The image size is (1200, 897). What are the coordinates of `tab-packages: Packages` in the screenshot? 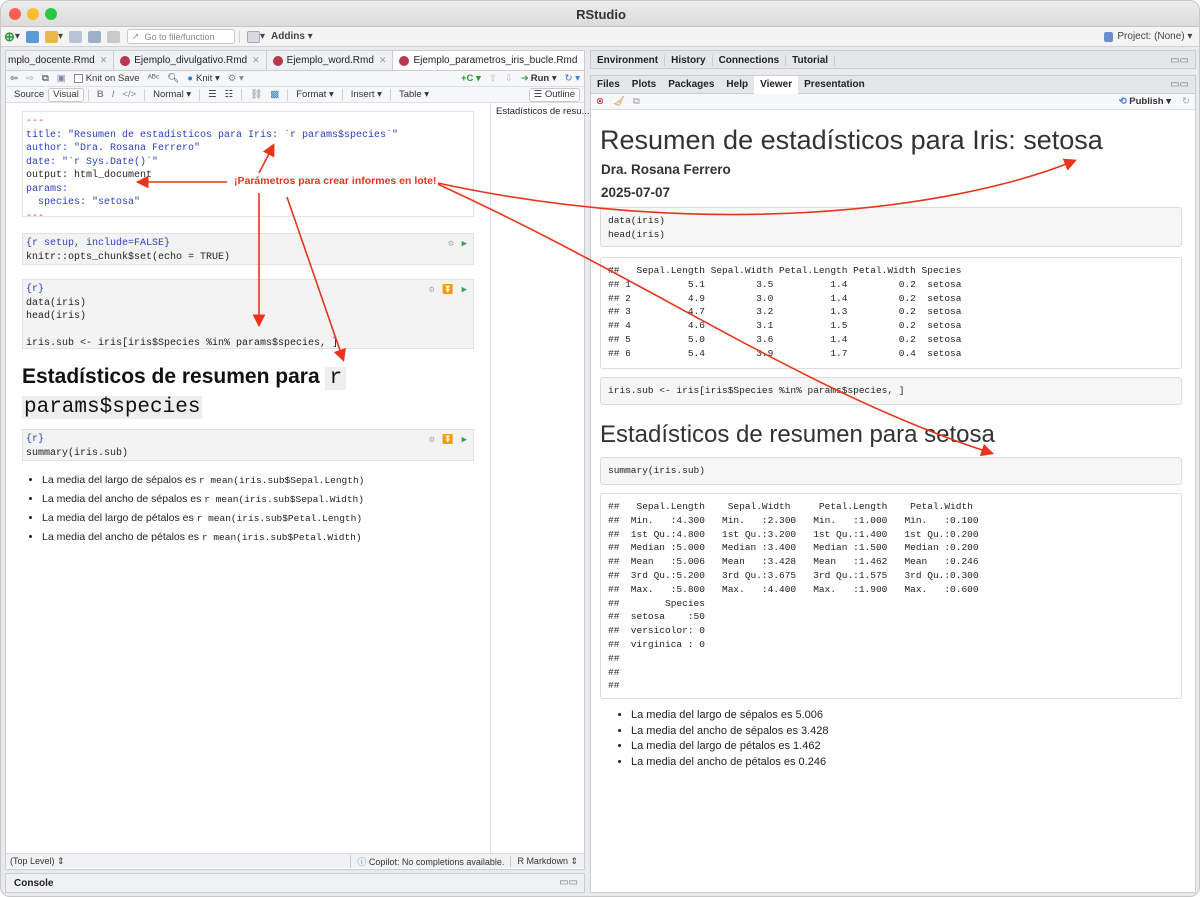 It's located at (691, 84).